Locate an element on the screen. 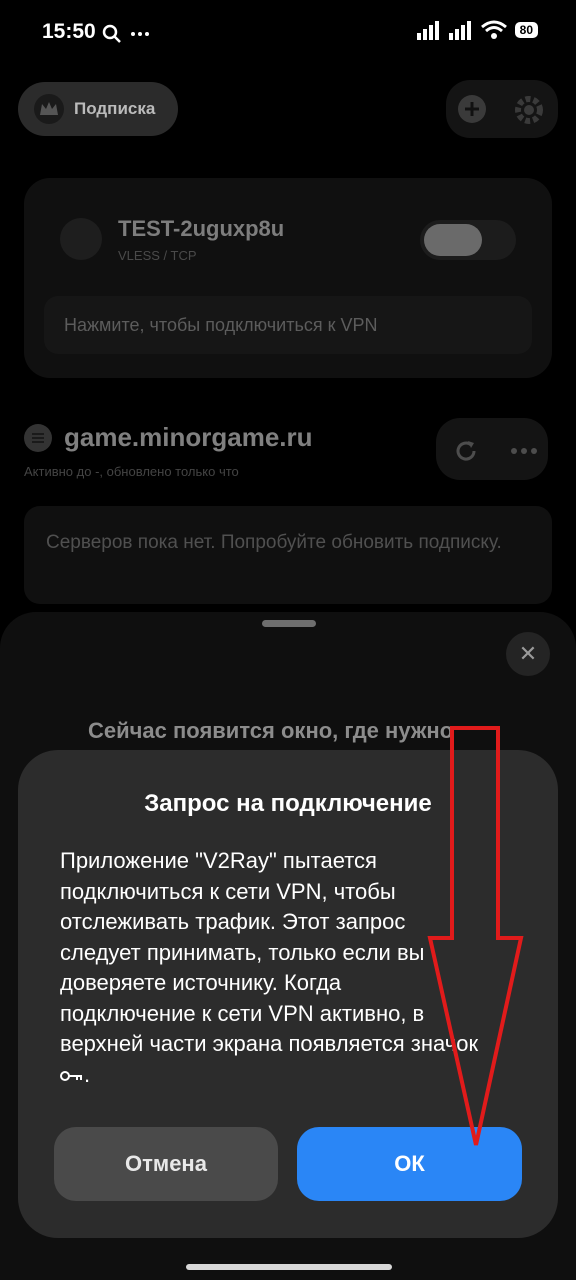 The width and height of the screenshot is (576, 1280). server-name: TEST-2uguxp8u is located at coordinates (201, 228).